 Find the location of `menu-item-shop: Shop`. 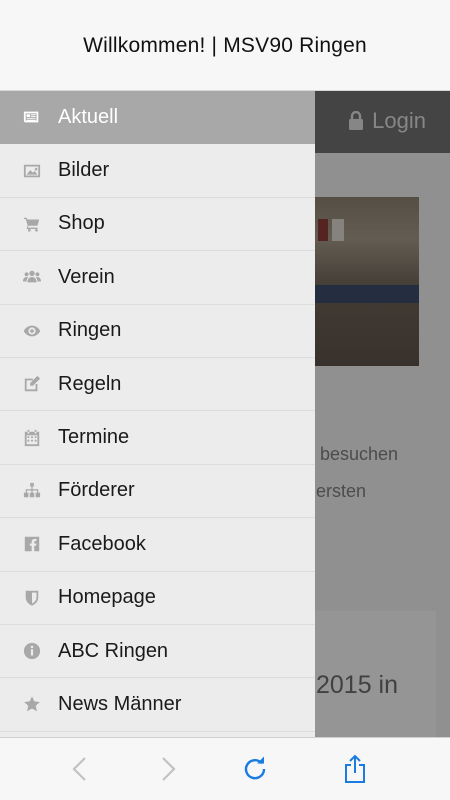

menu-item-shop: Shop is located at coordinates (157, 225).